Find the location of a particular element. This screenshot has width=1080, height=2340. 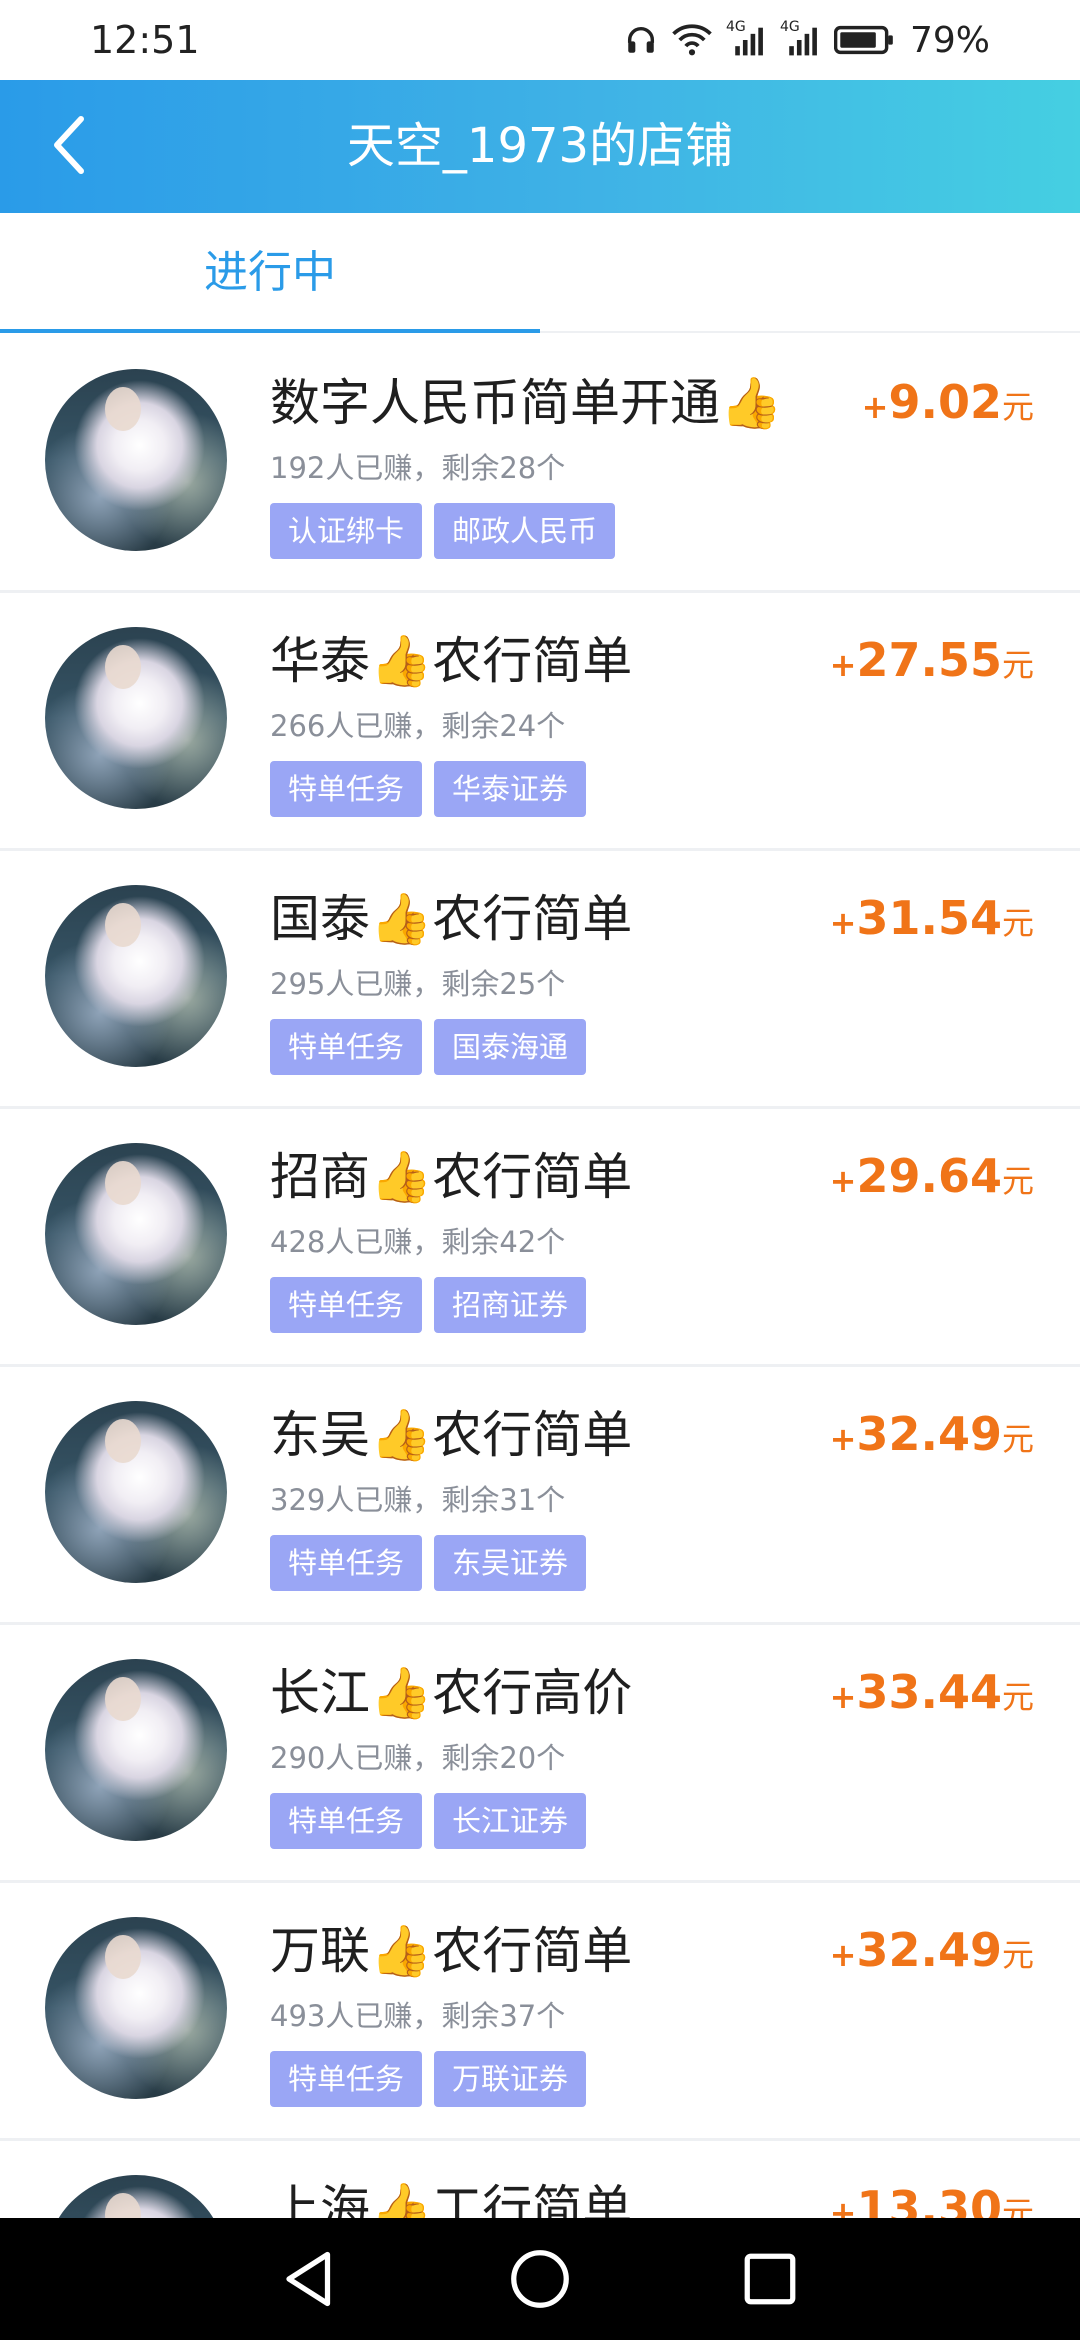

tab-bar: 进行中 is located at coordinates (540, 273).